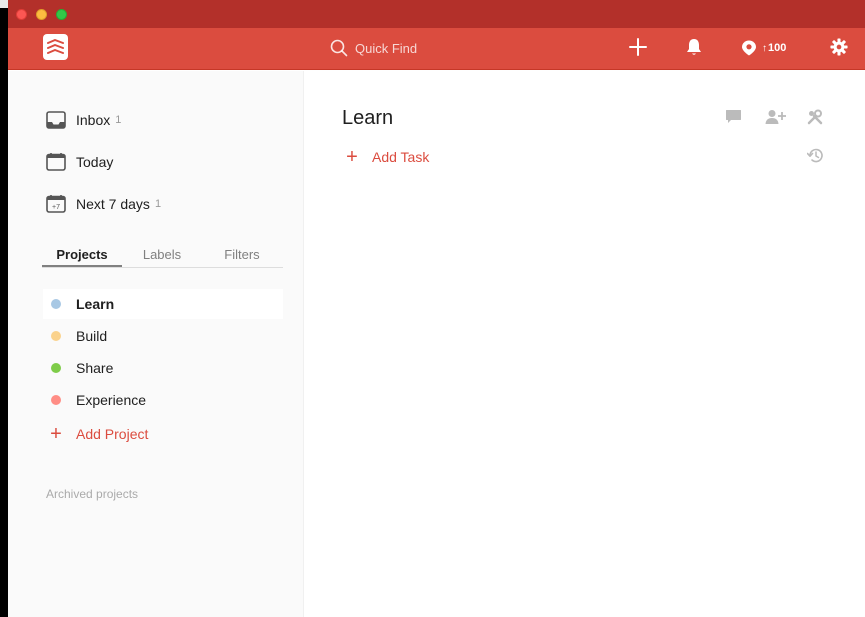 The image size is (865, 617). Describe the element at coordinates (56, 207) in the screenshot. I see `calendar-plus7-text: +7` at that location.